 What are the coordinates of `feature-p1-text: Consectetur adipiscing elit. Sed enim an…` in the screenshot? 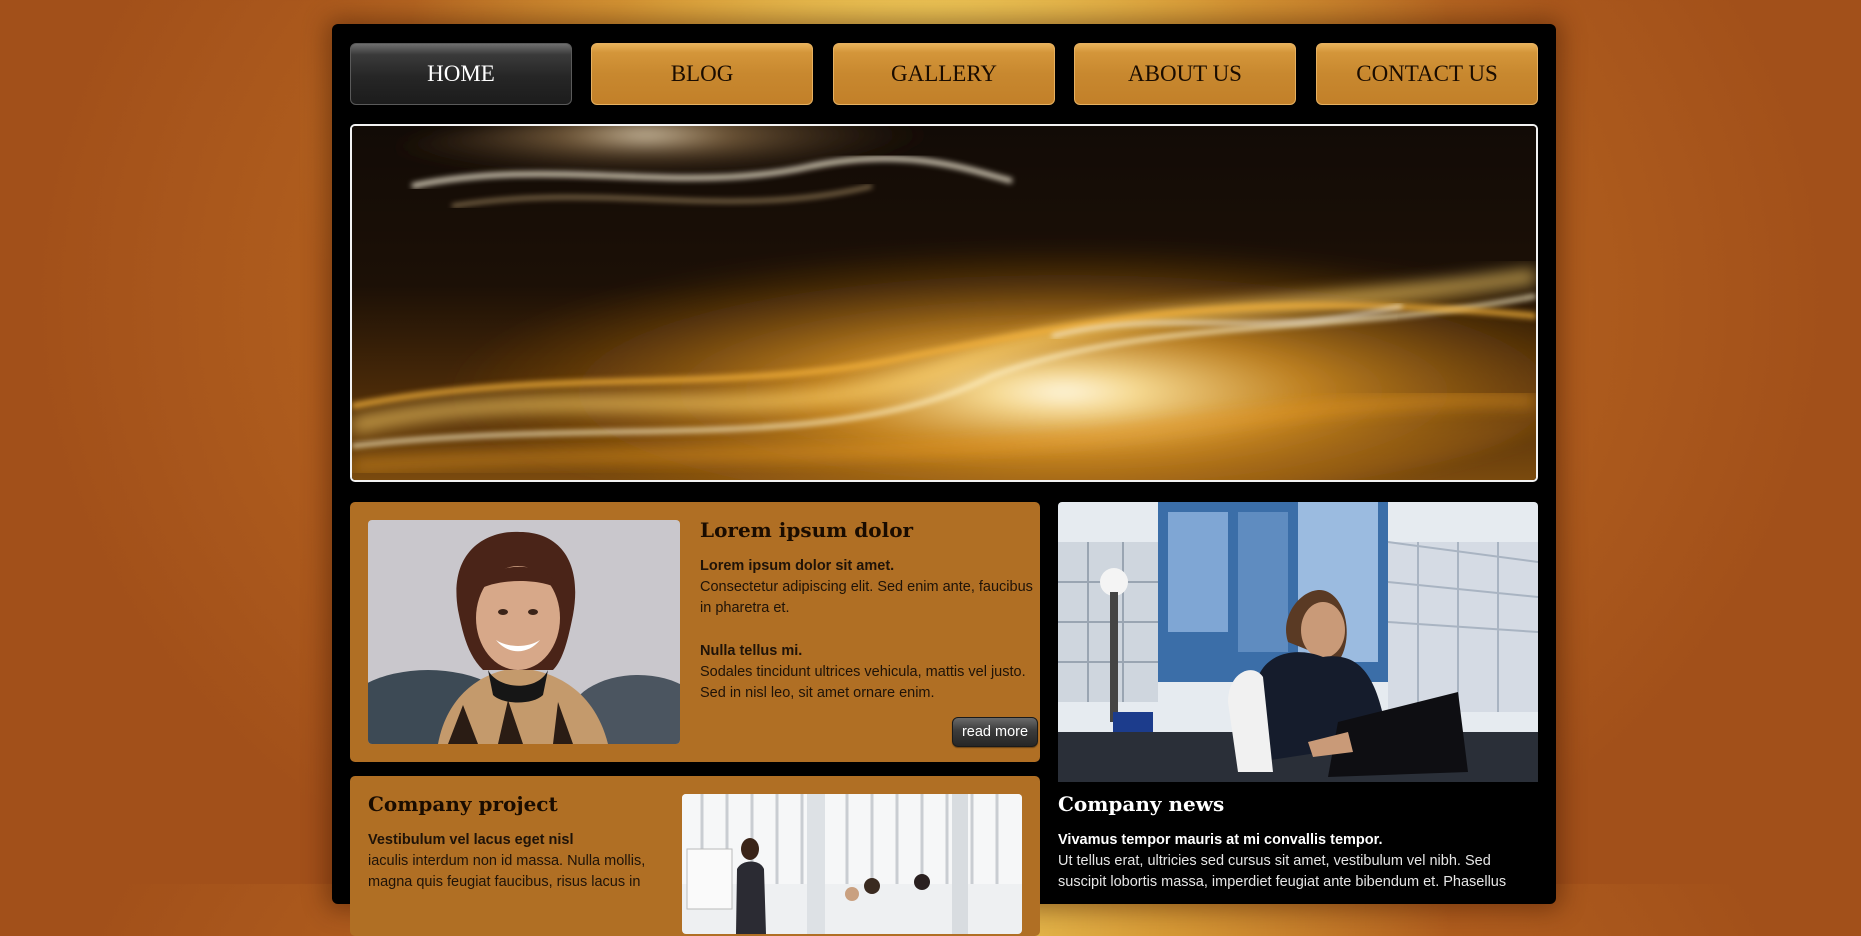 It's located at (866, 597).